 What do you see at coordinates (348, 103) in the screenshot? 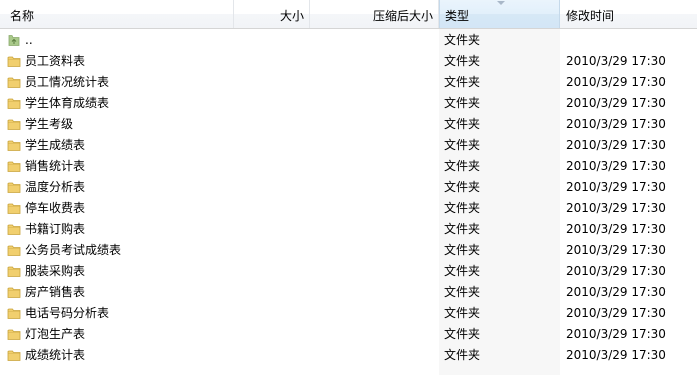
I see `file-row: 学生体育成绩表 文件夹 2010/3/29 17:30` at bounding box center [348, 103].